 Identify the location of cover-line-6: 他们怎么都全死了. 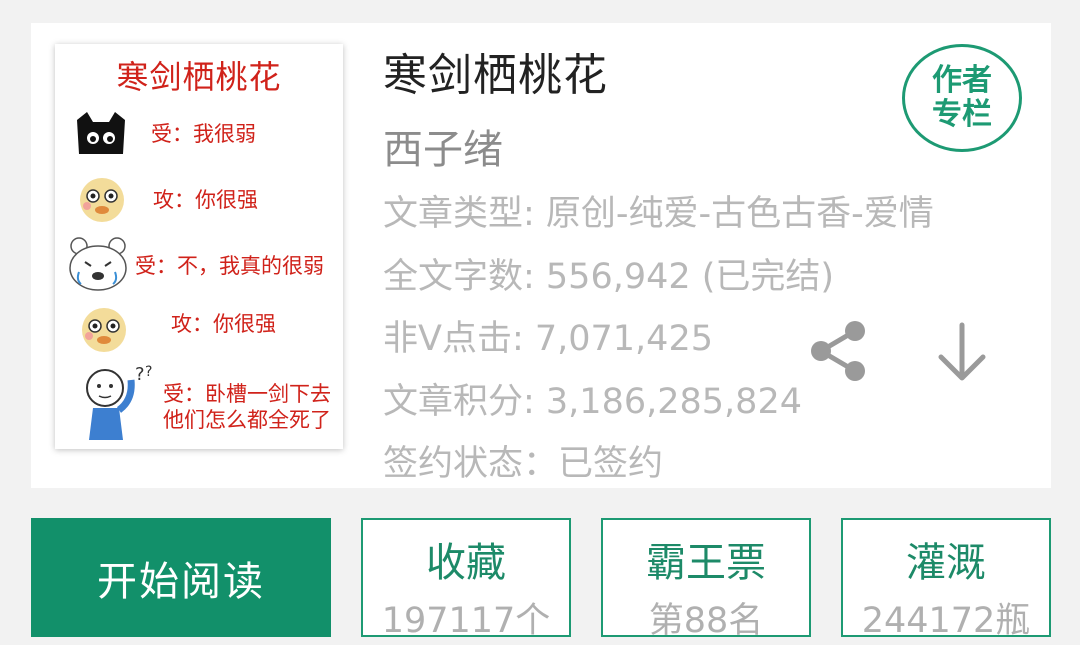
(247, 420).